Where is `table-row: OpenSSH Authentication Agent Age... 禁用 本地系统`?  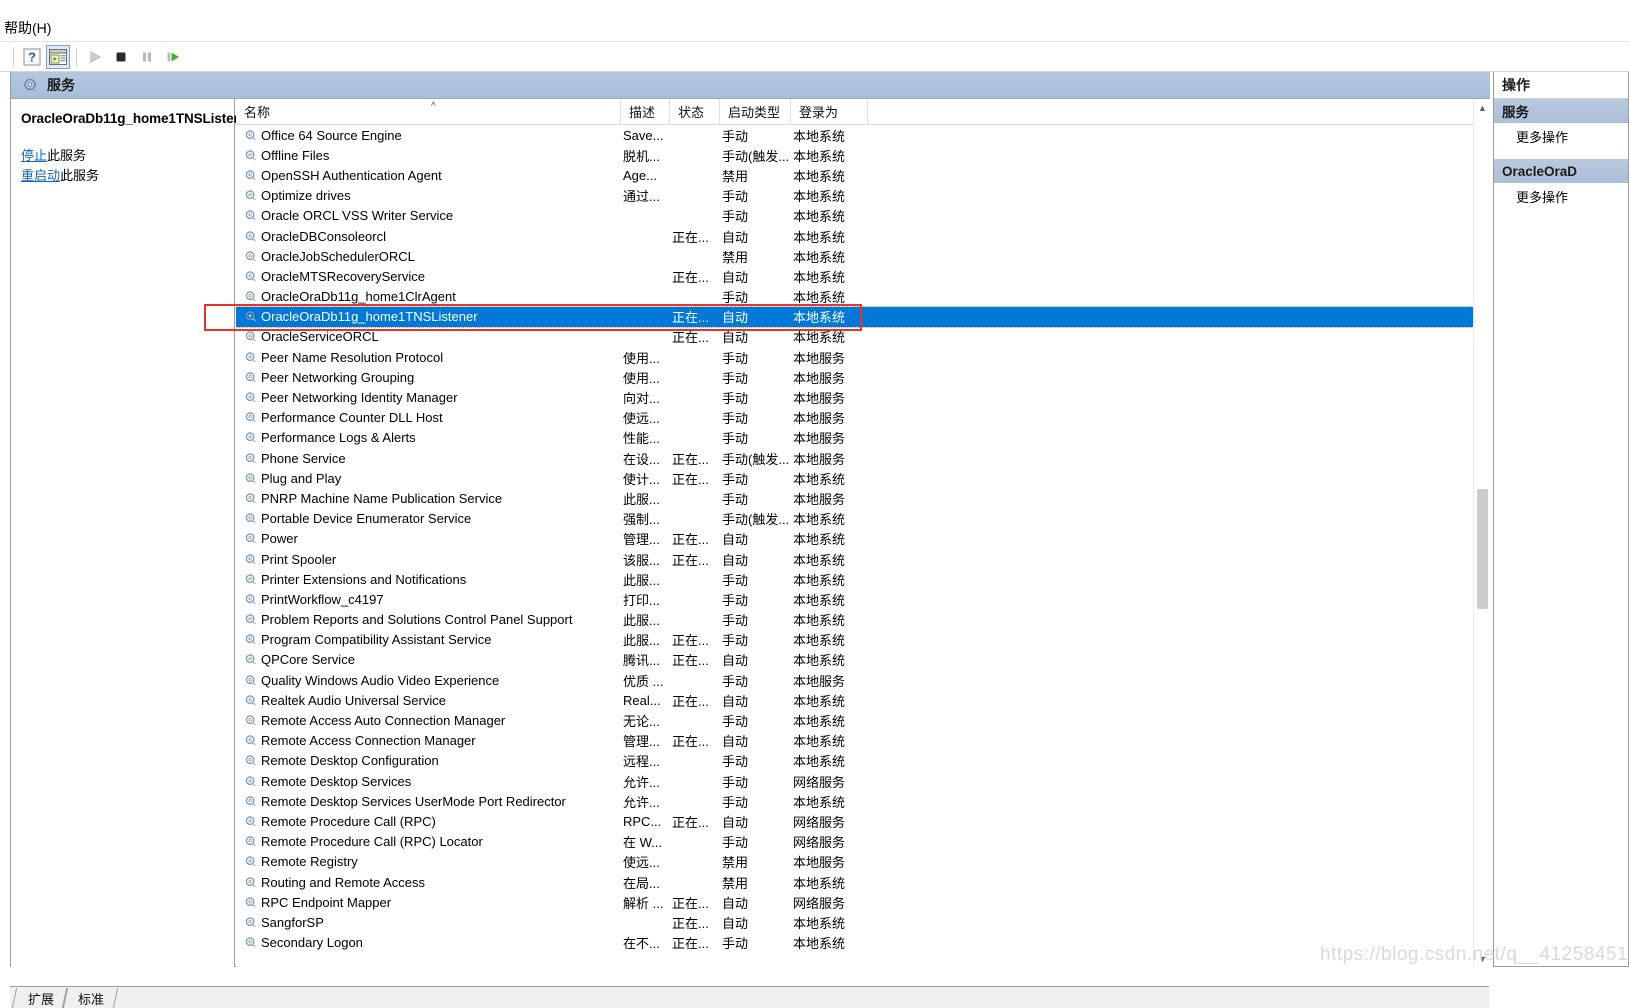 table-row: OpenSSH Authentication Agent Age... 禁用 本地系统 is located at coordinates (854, 175).